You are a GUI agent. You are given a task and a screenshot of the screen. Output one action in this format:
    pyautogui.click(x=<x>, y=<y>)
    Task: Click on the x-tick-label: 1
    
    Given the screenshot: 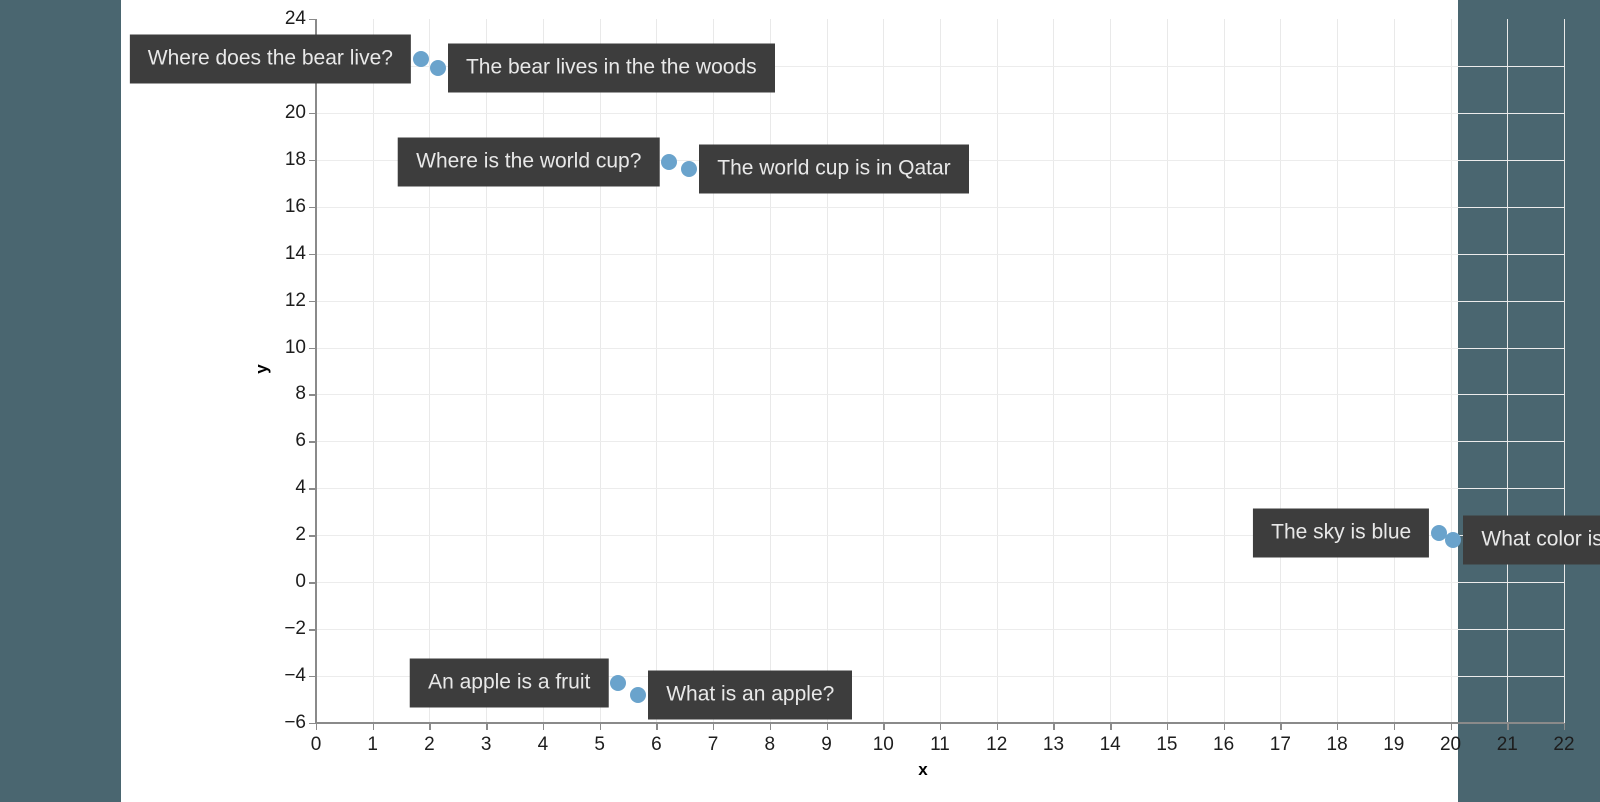 What is the action you would take?
    pyautogui.click(x=373, y=744)
    